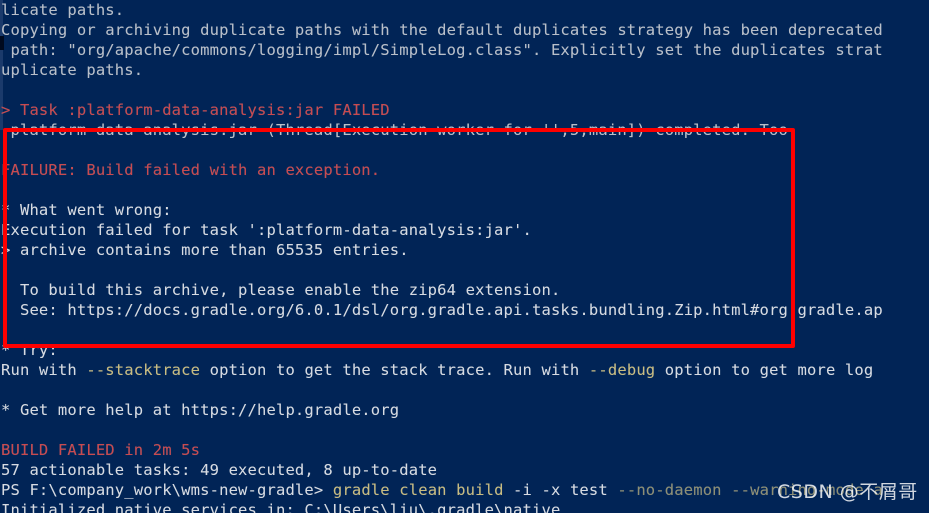 The width and height of the screenshot is (929, 513). What do you see at coordinates (593, 490) in the screenshot?
I see `console-segment: test` at bounding box center [593, 490].